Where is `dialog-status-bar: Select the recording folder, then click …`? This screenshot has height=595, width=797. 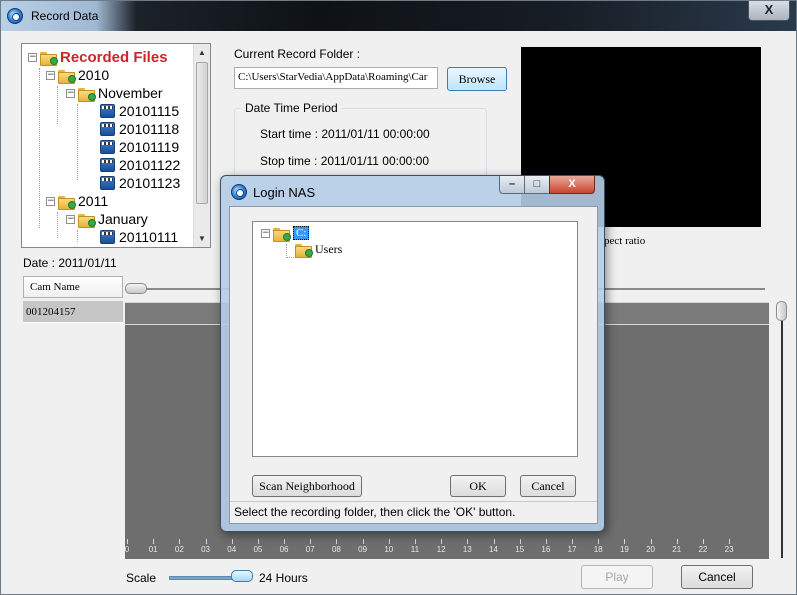
dialog-status-bar: Select the recording folder, then click … is located at coordinates (413, 512).